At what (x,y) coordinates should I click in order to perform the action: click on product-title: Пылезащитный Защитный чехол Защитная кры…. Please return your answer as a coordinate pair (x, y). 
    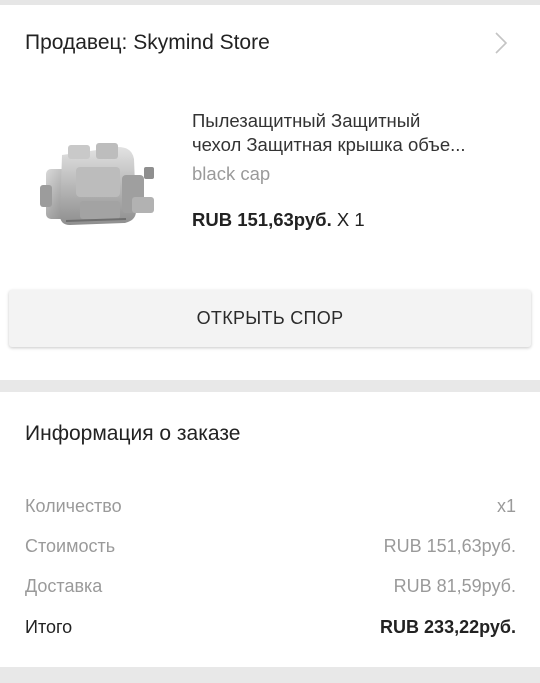
    Looking at the image, I should click on (357, 133).